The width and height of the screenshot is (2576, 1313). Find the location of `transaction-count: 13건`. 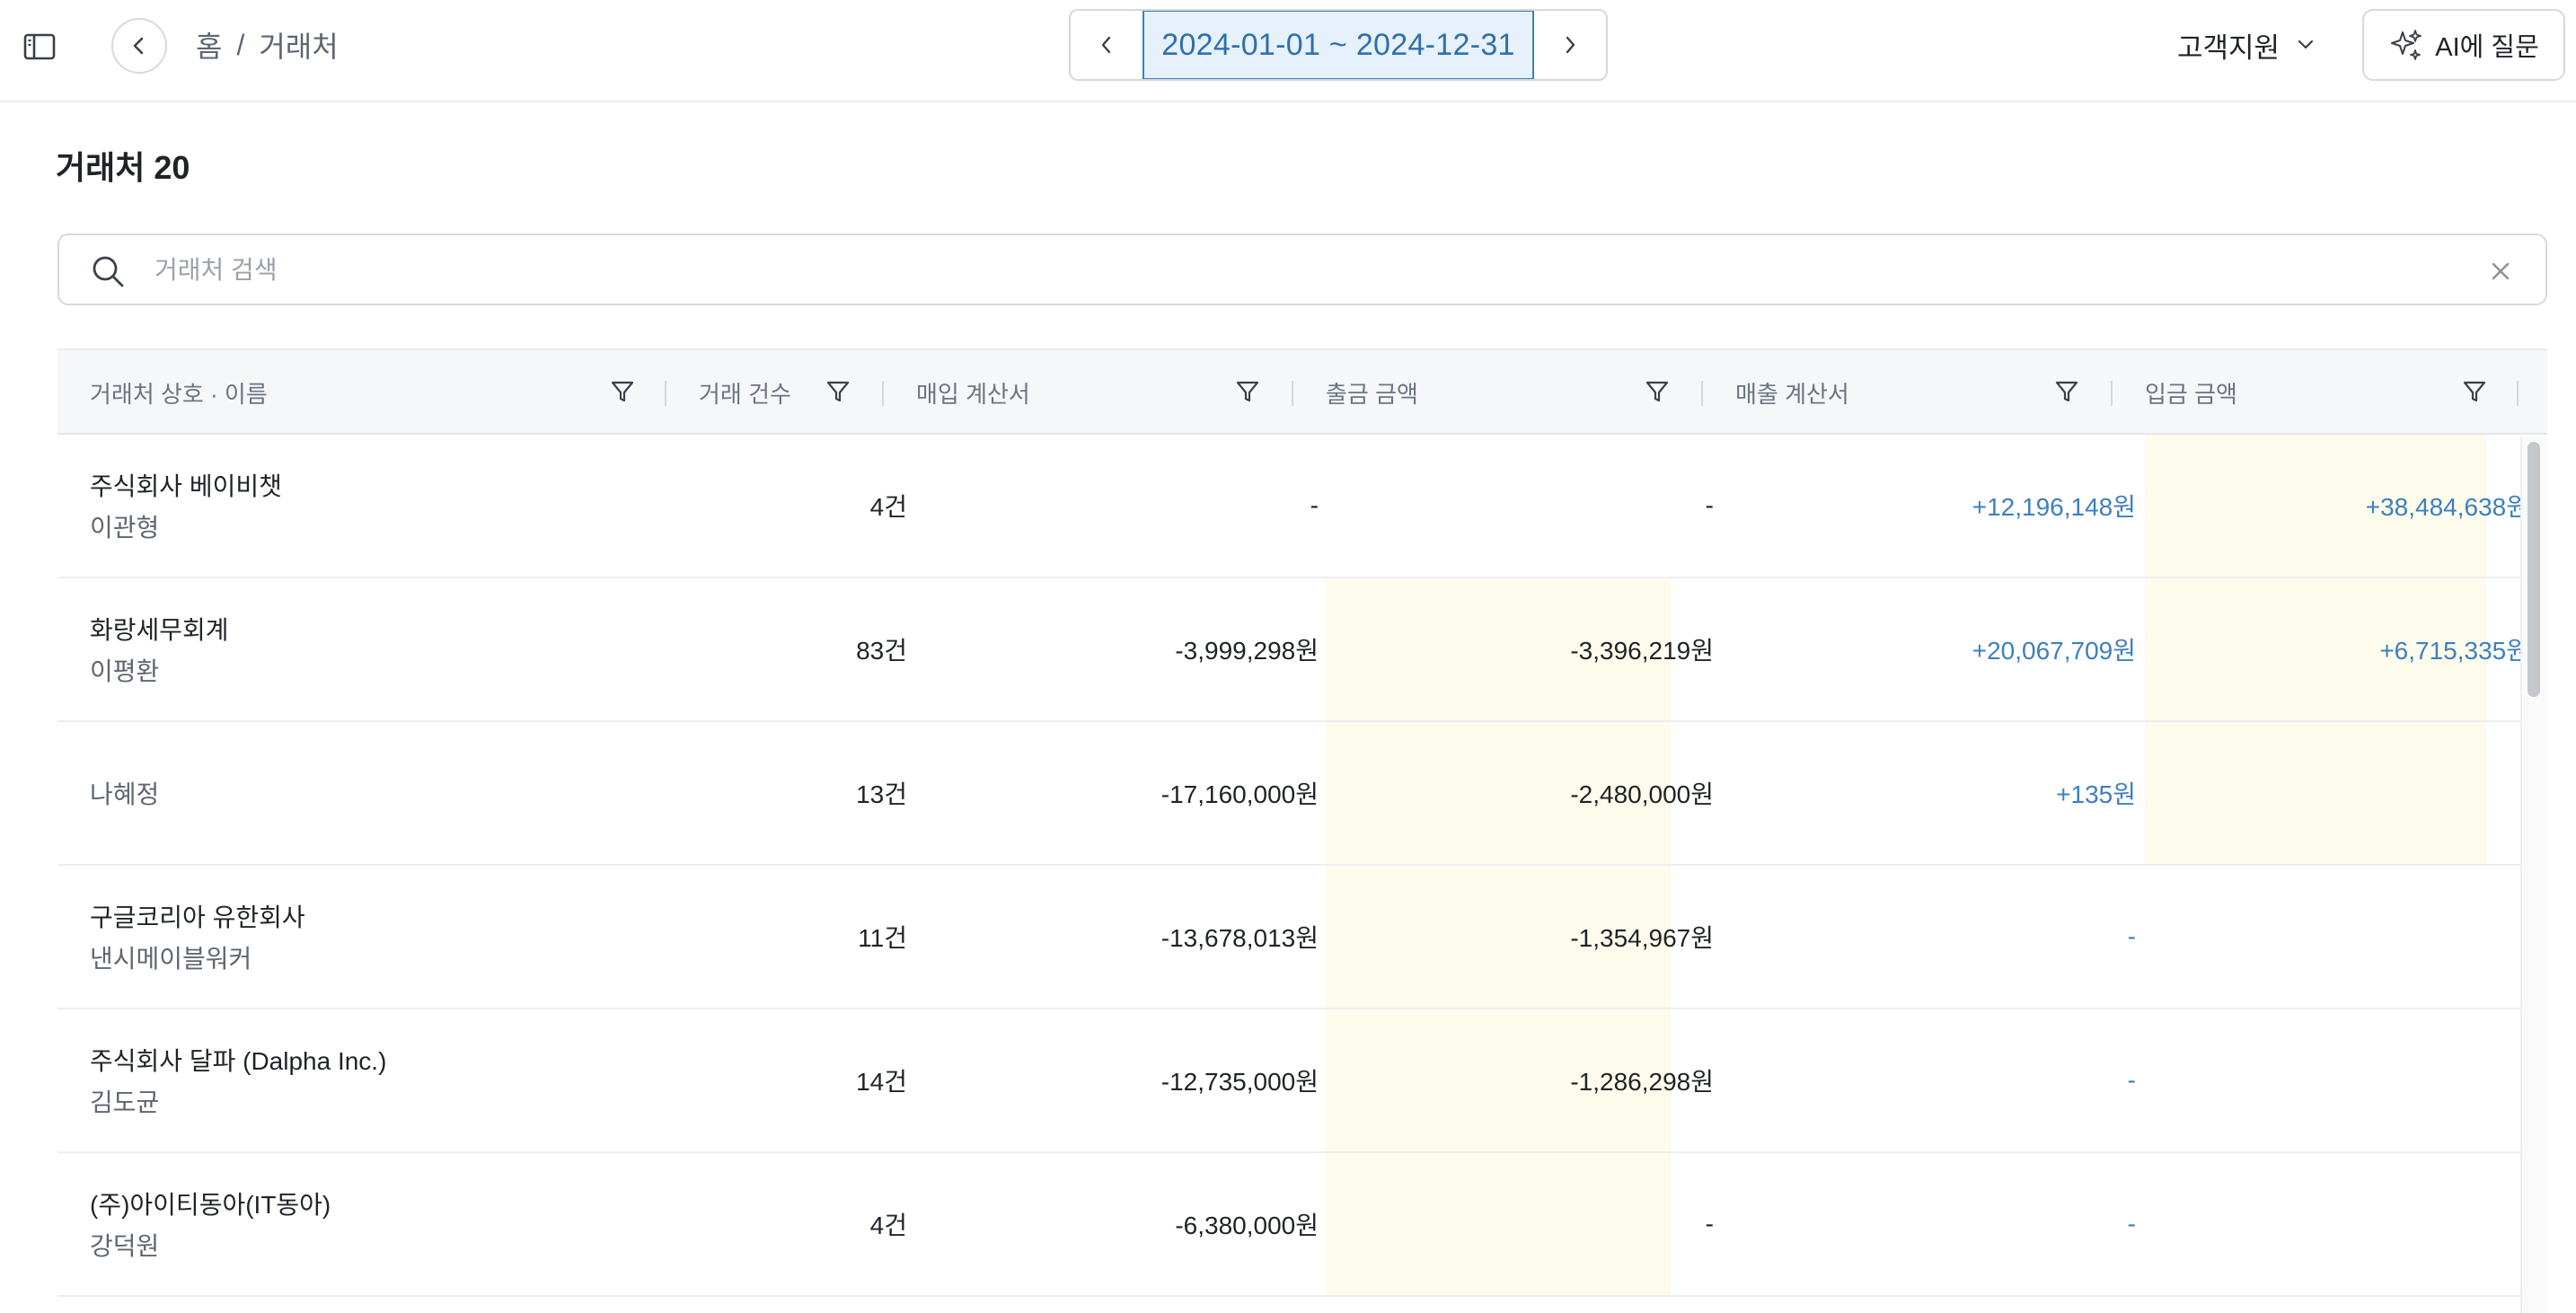

transaction-count: 13건 is located at coordinates (881, 794).